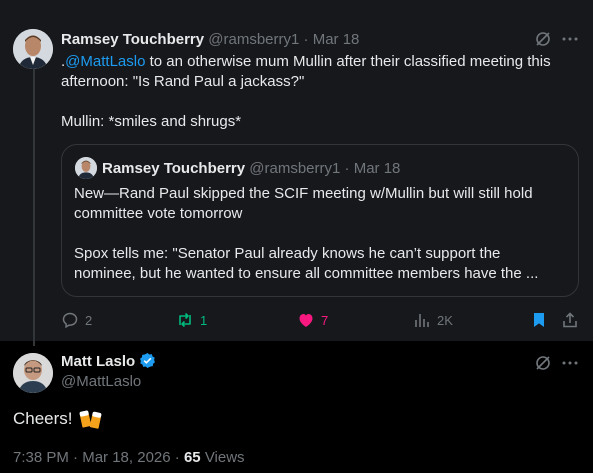 This screenshot has height=473, width=593. What do you see at coordinates (34, 206) in the screenshot?
I see `thread-connector-line` at bounding box center [34, 206].